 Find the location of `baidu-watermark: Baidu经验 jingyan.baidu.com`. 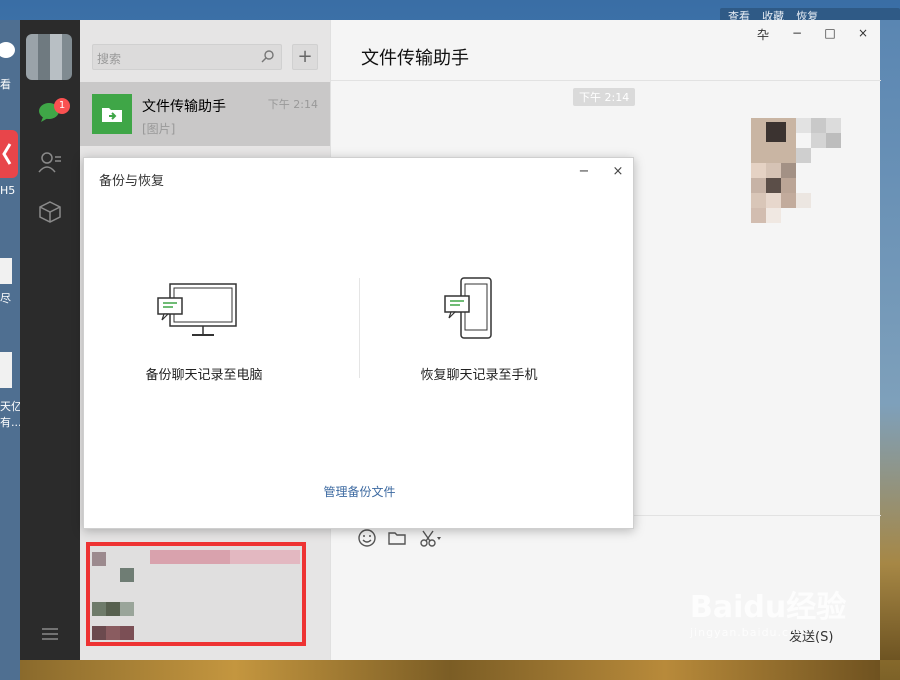

baidu-watermark: Baidu经验 jingyan.baidu.com is located at coordinates (768, 610).